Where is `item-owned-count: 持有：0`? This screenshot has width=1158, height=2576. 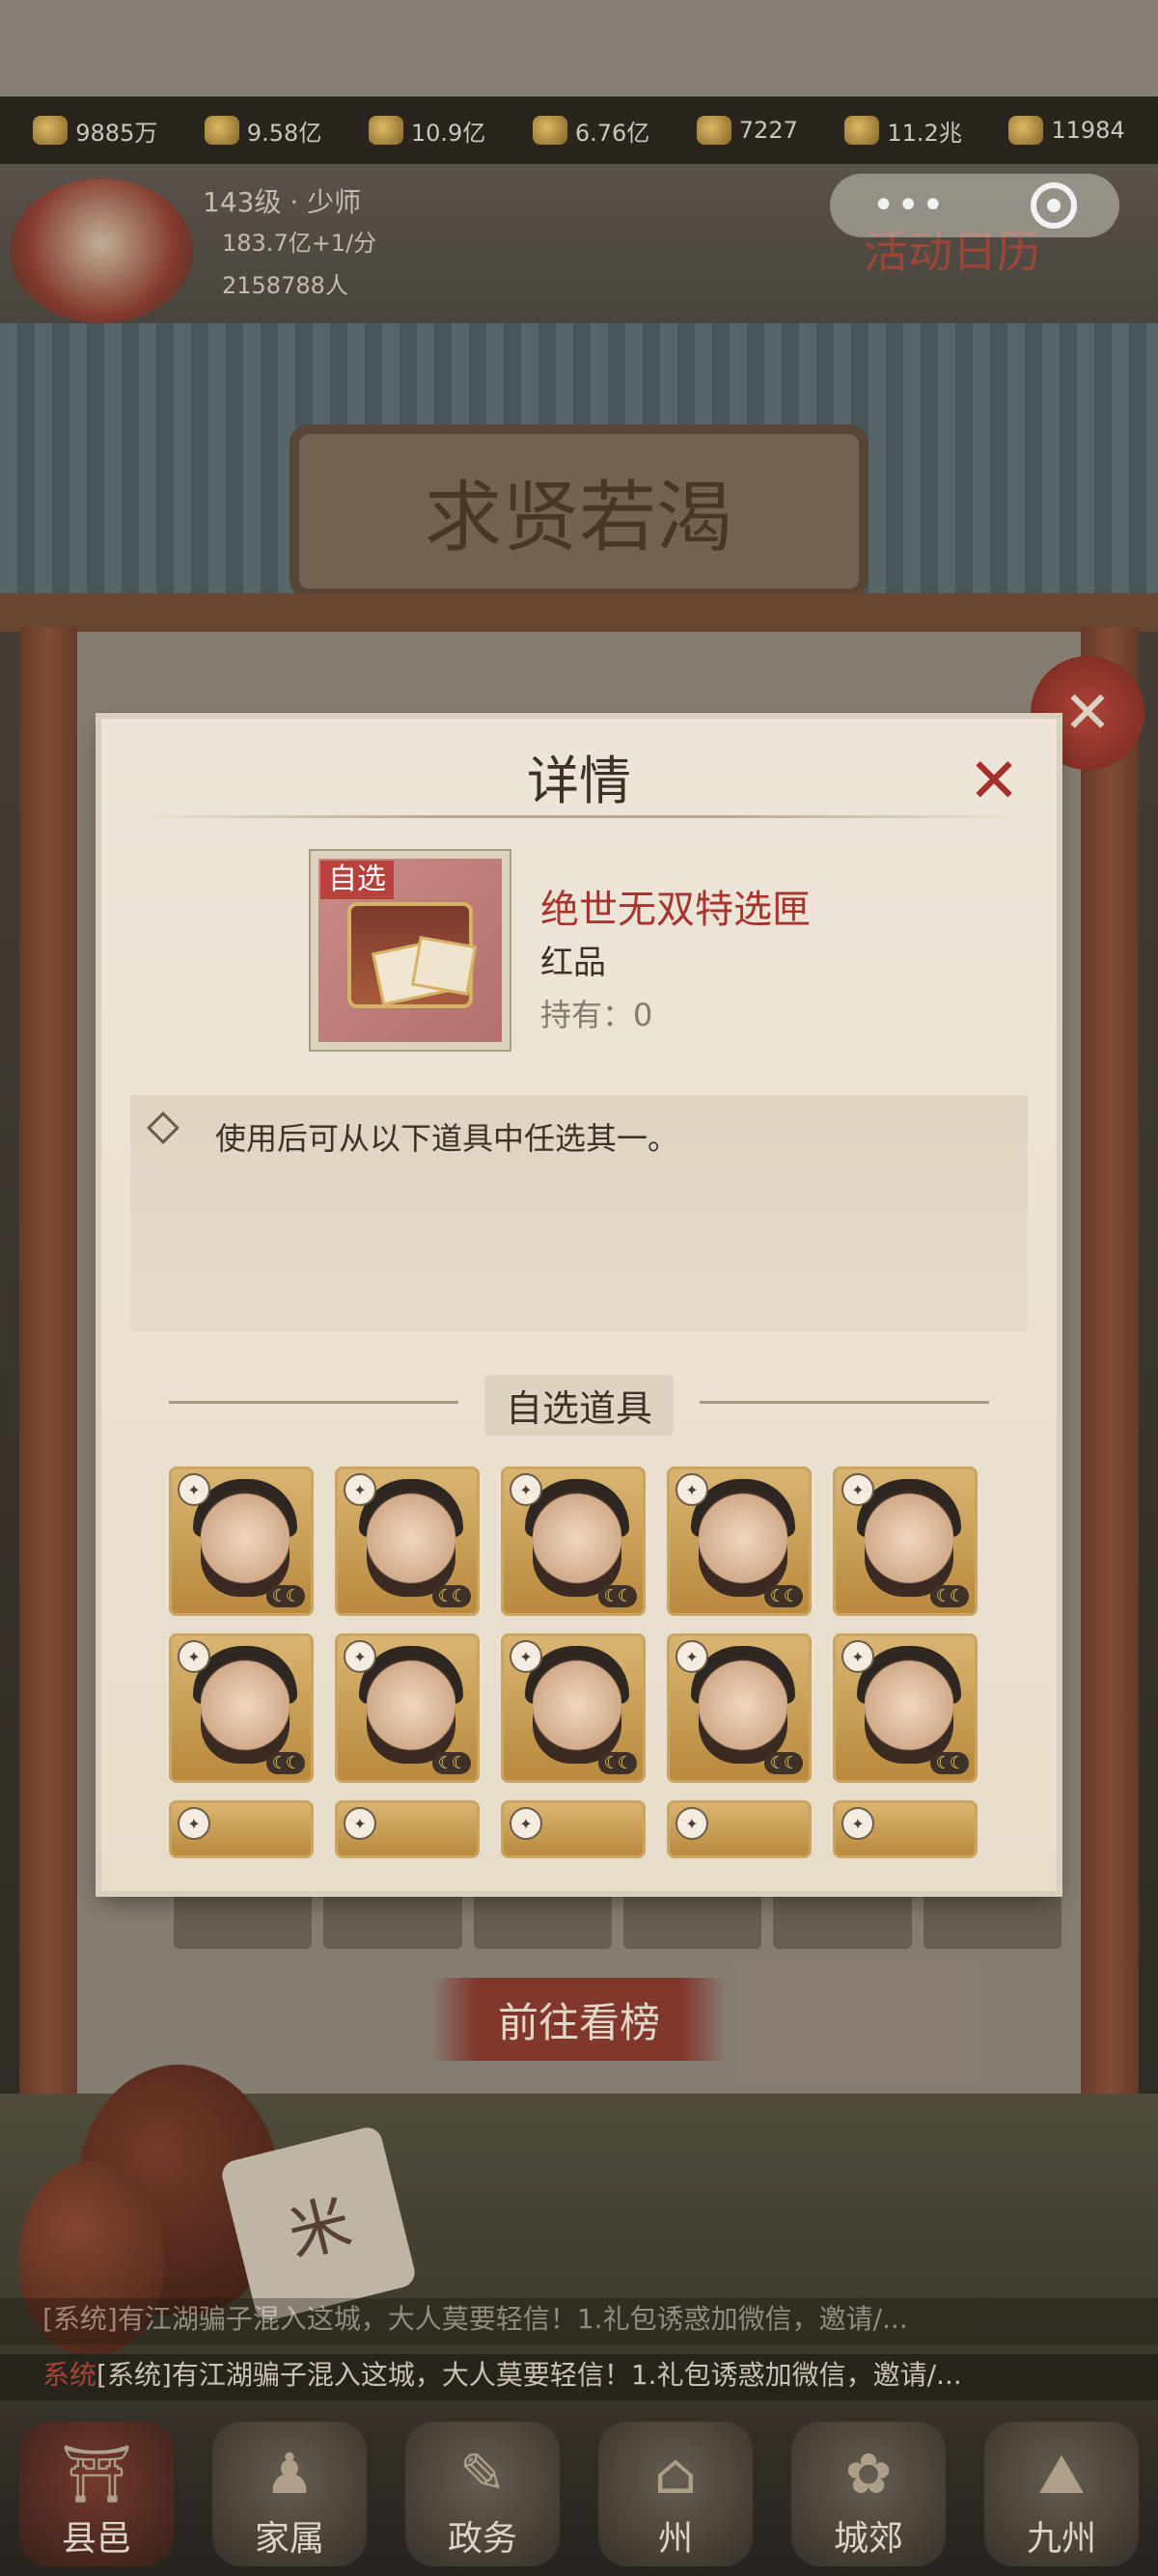 item-owned-count: 持有：0 is located at coordinates (596, 1015).